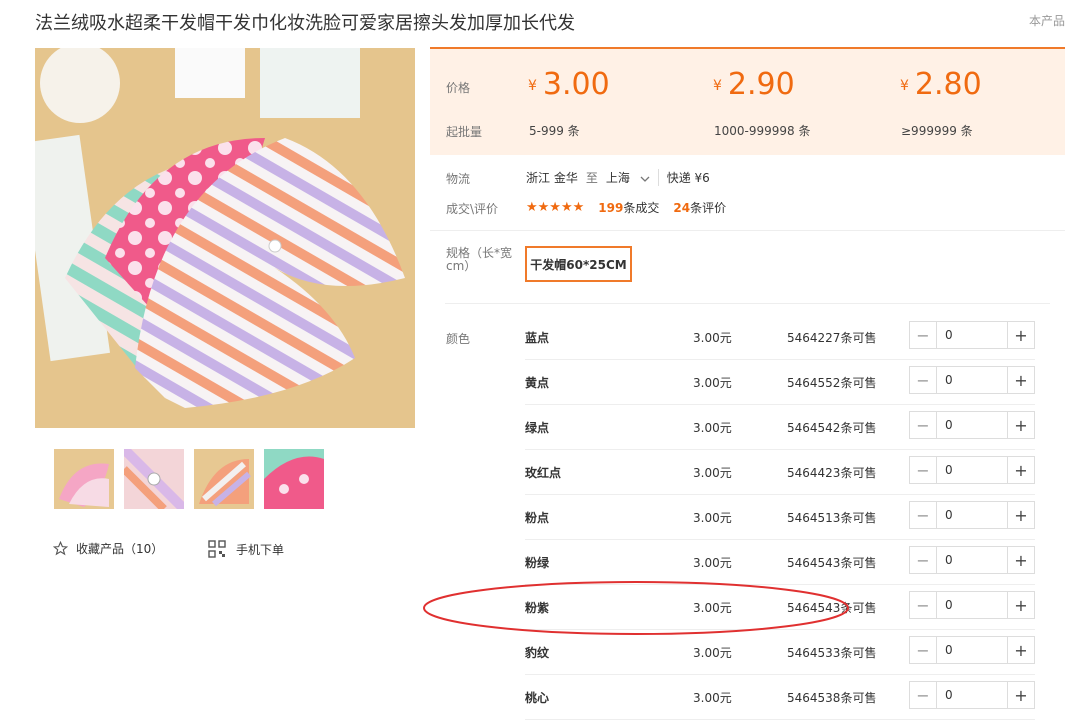  What do you see at coordinates (189, 479) in the screenshot?
I see `thumbnail-strip` at bounding box center [189, 479].